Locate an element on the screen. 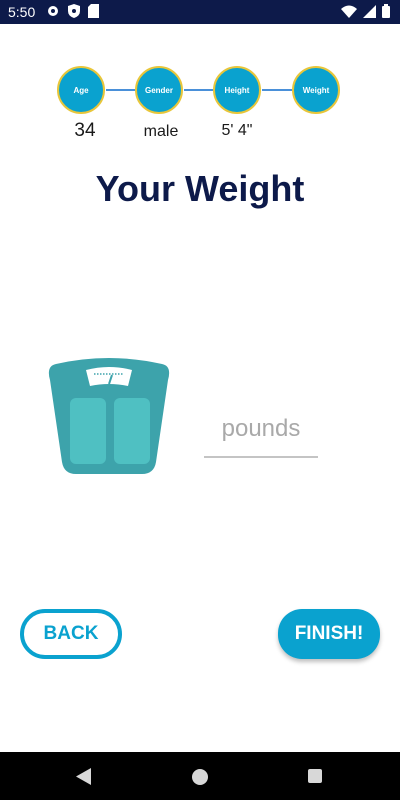 The width and height of the screenshot is (400, 800). step-label-height: Height is located at coordinates (237, 90).